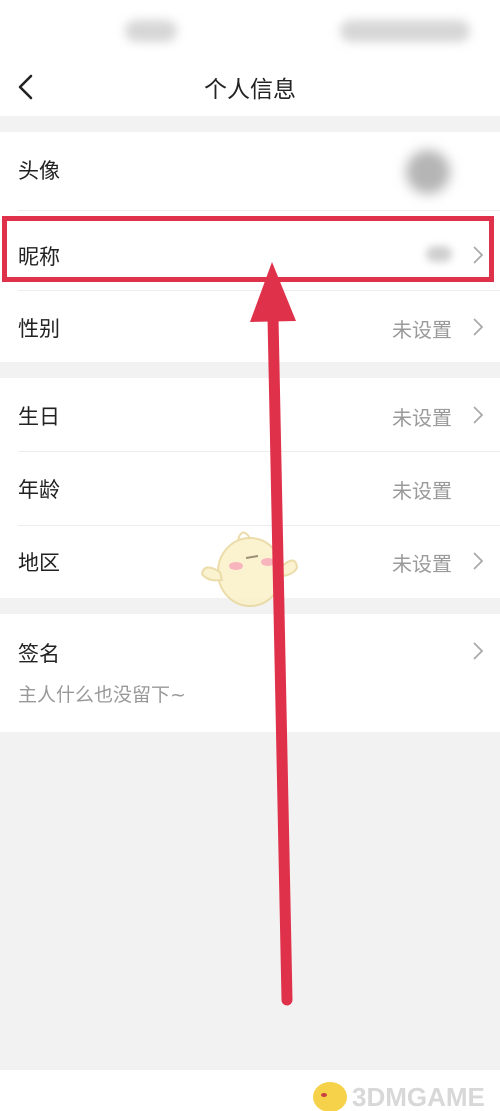 The image size is (500, 1111). I want to click on mascot-icon, so click(249, 569).